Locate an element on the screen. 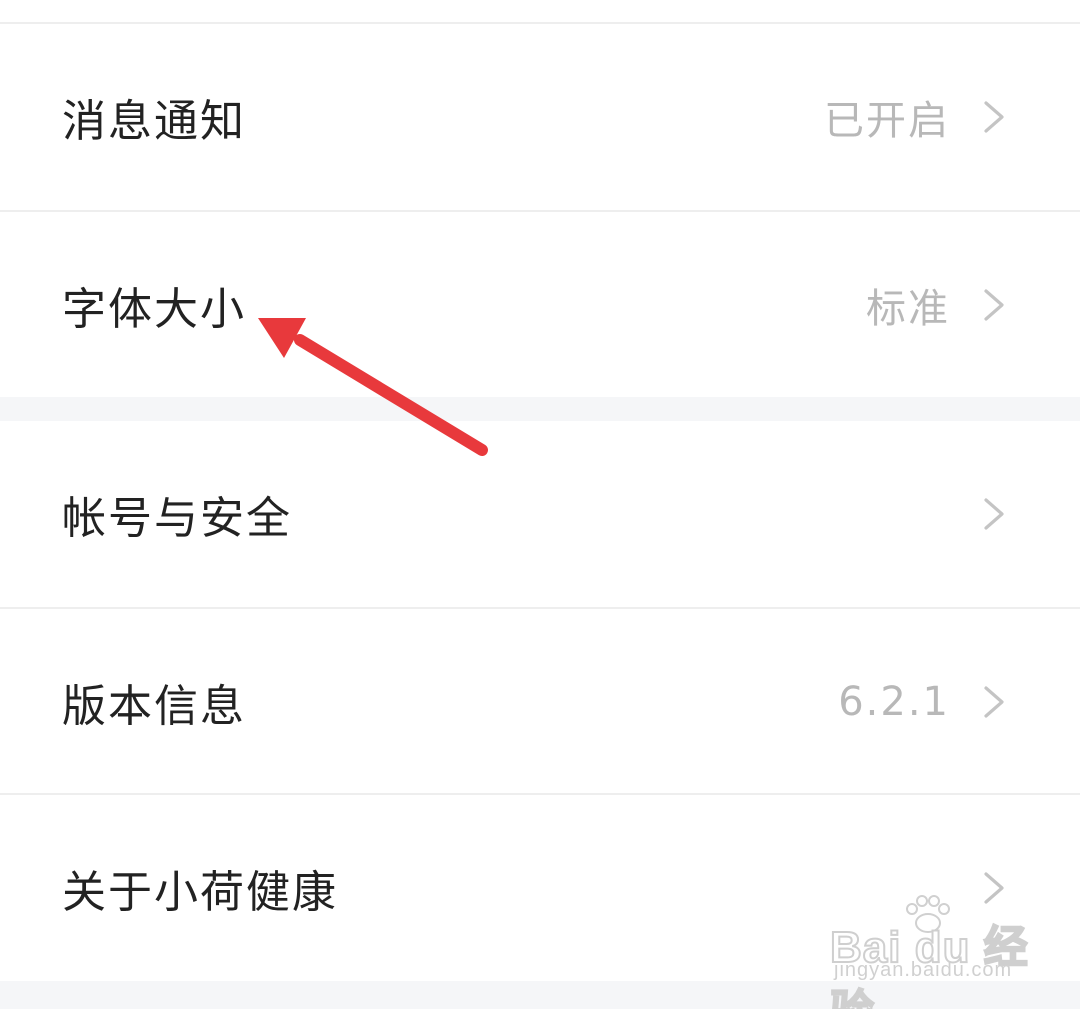  row-label: 字体大小 is located at coordinates (154, 309).